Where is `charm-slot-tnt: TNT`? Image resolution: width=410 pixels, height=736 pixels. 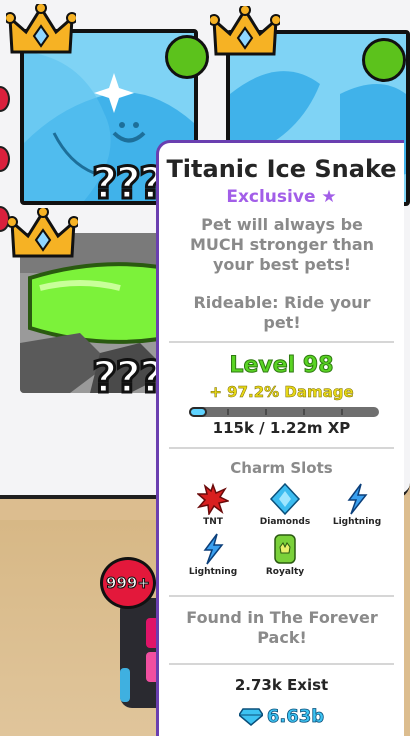 charm-slot-tnt: TNT is located at coordinates (213, 505).